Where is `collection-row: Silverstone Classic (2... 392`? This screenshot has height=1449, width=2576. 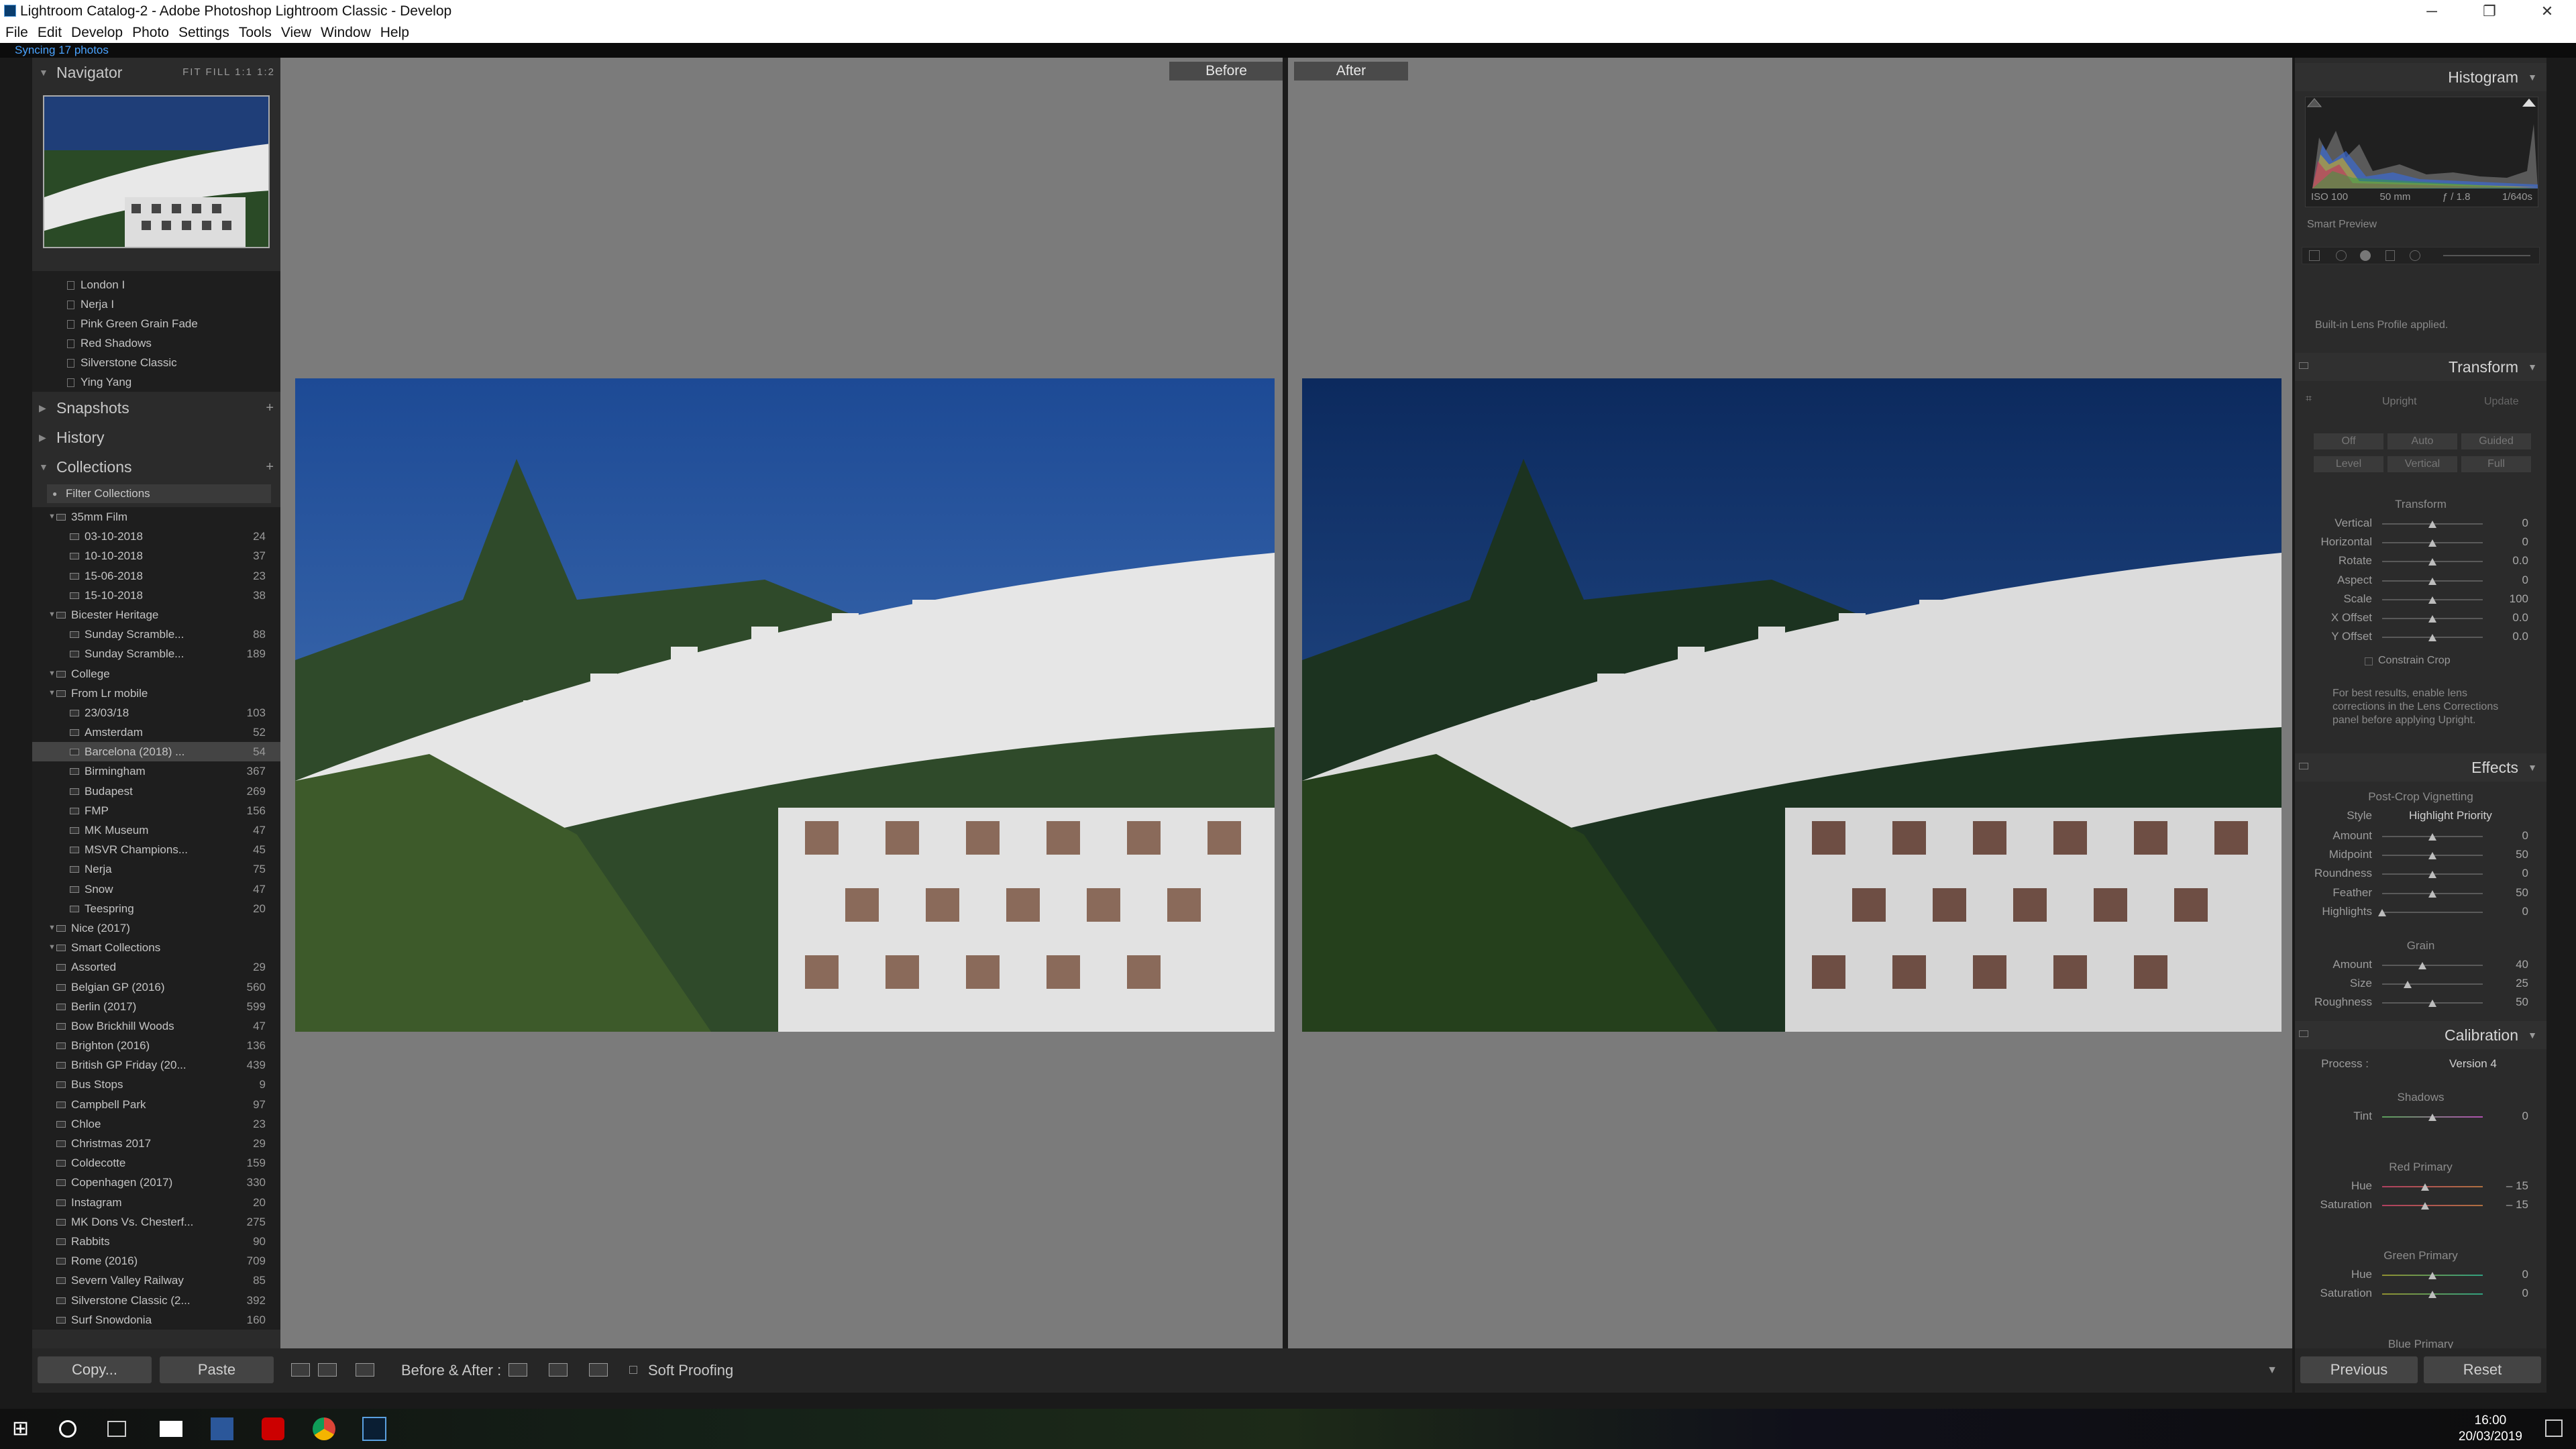 collection-row: Silverstone Classic (2... 392 is located at coordinates (156, 1300).